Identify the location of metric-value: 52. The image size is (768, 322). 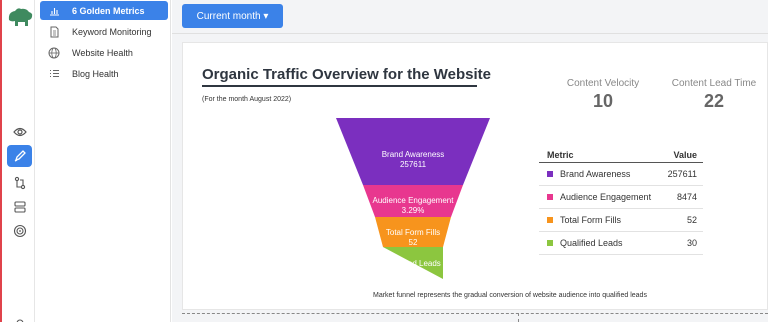
(691, 220).